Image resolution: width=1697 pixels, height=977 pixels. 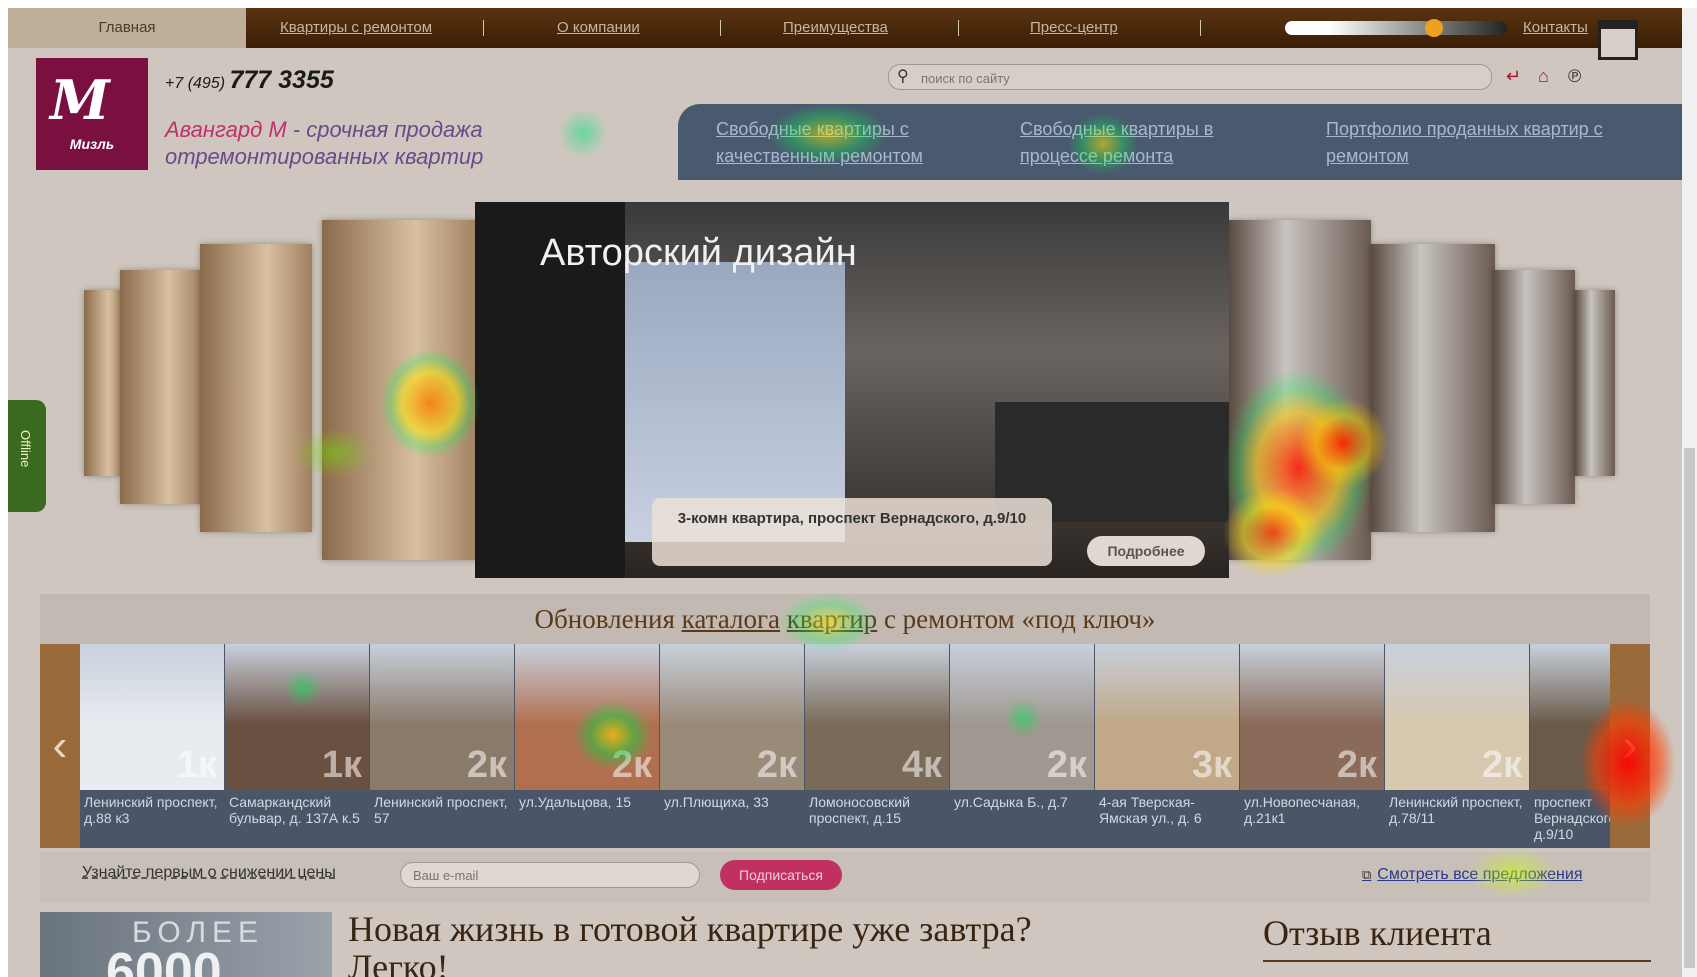 I want to click on search-box: ⚲, so click(x=1190, y=77).